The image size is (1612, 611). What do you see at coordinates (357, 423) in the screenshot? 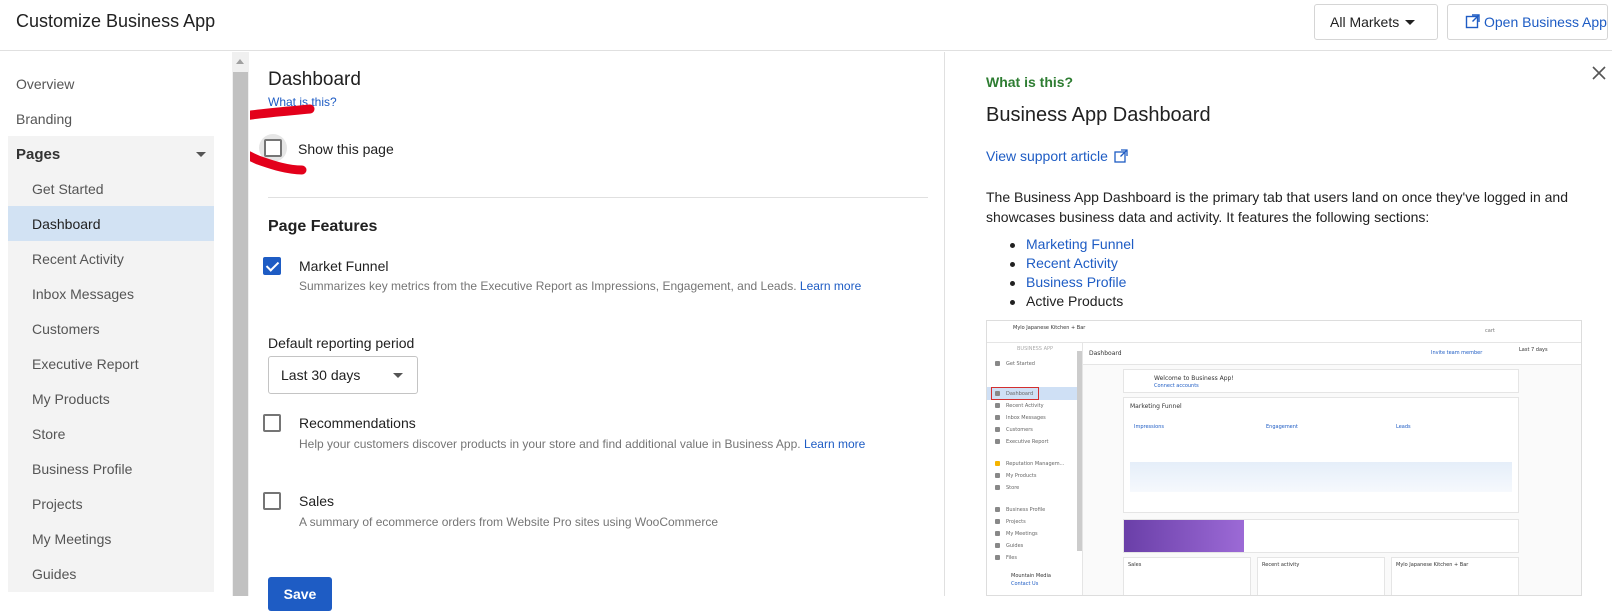
I see `recommendations-title: Recommendations` at bounding box center [357, 423].